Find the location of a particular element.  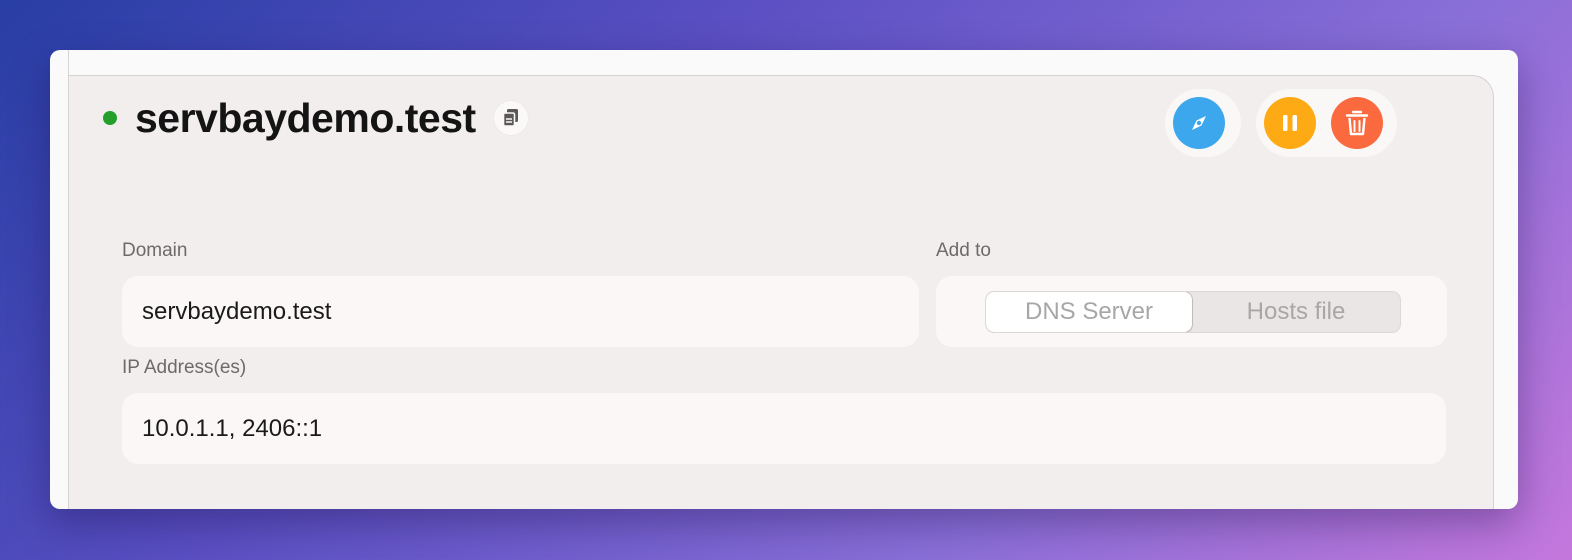

option-dns-server: DNS Server is located at coordinates (1089, 312).